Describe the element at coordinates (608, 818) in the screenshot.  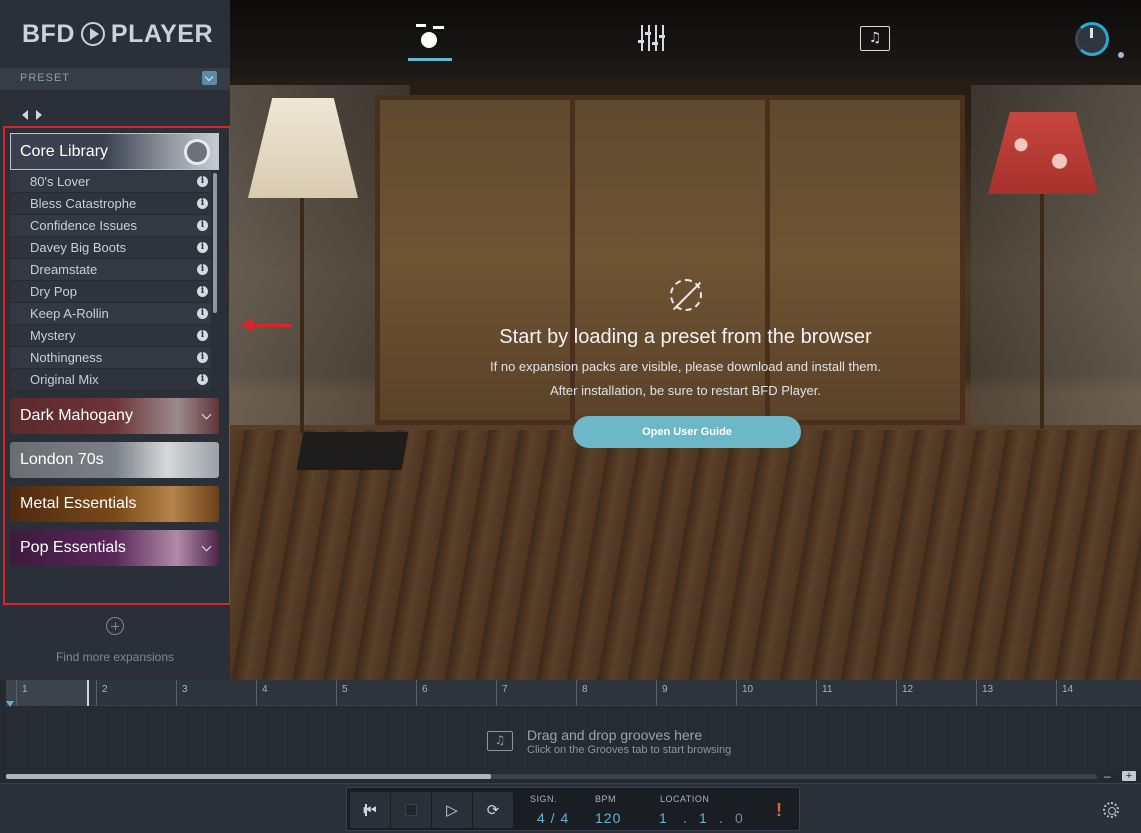
I see `bpm-value: 120` at that location.